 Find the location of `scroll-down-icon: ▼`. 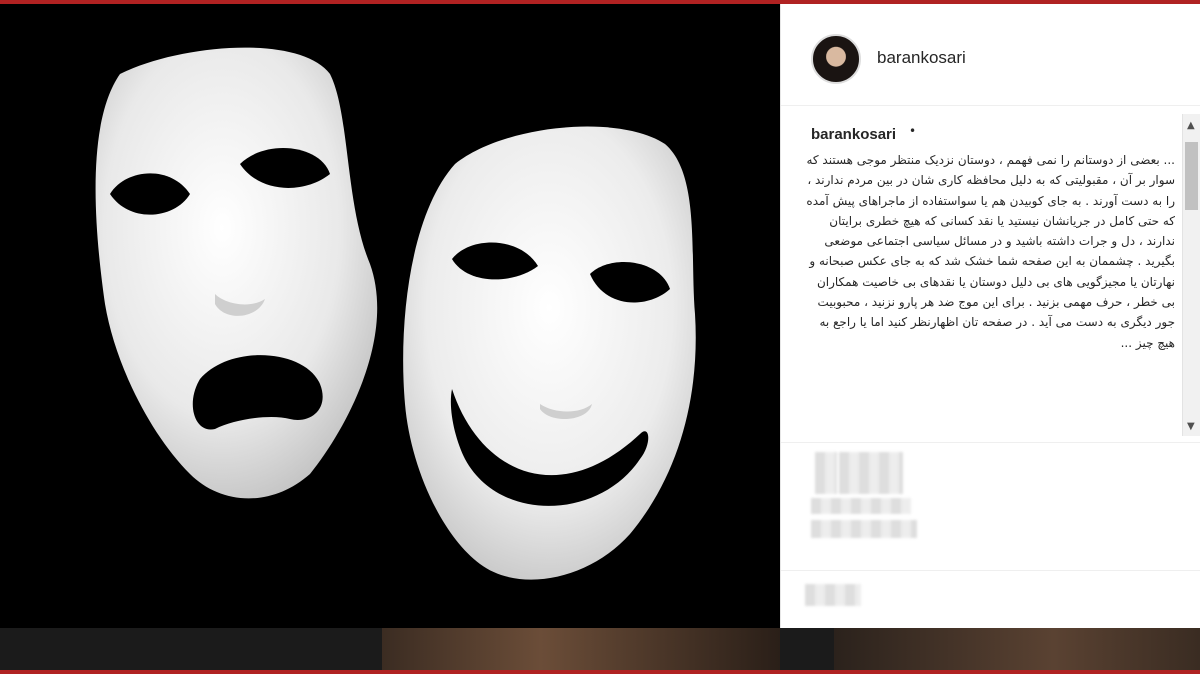

scroll-down-icon: ▼ is located at coordinates (1191, 426).